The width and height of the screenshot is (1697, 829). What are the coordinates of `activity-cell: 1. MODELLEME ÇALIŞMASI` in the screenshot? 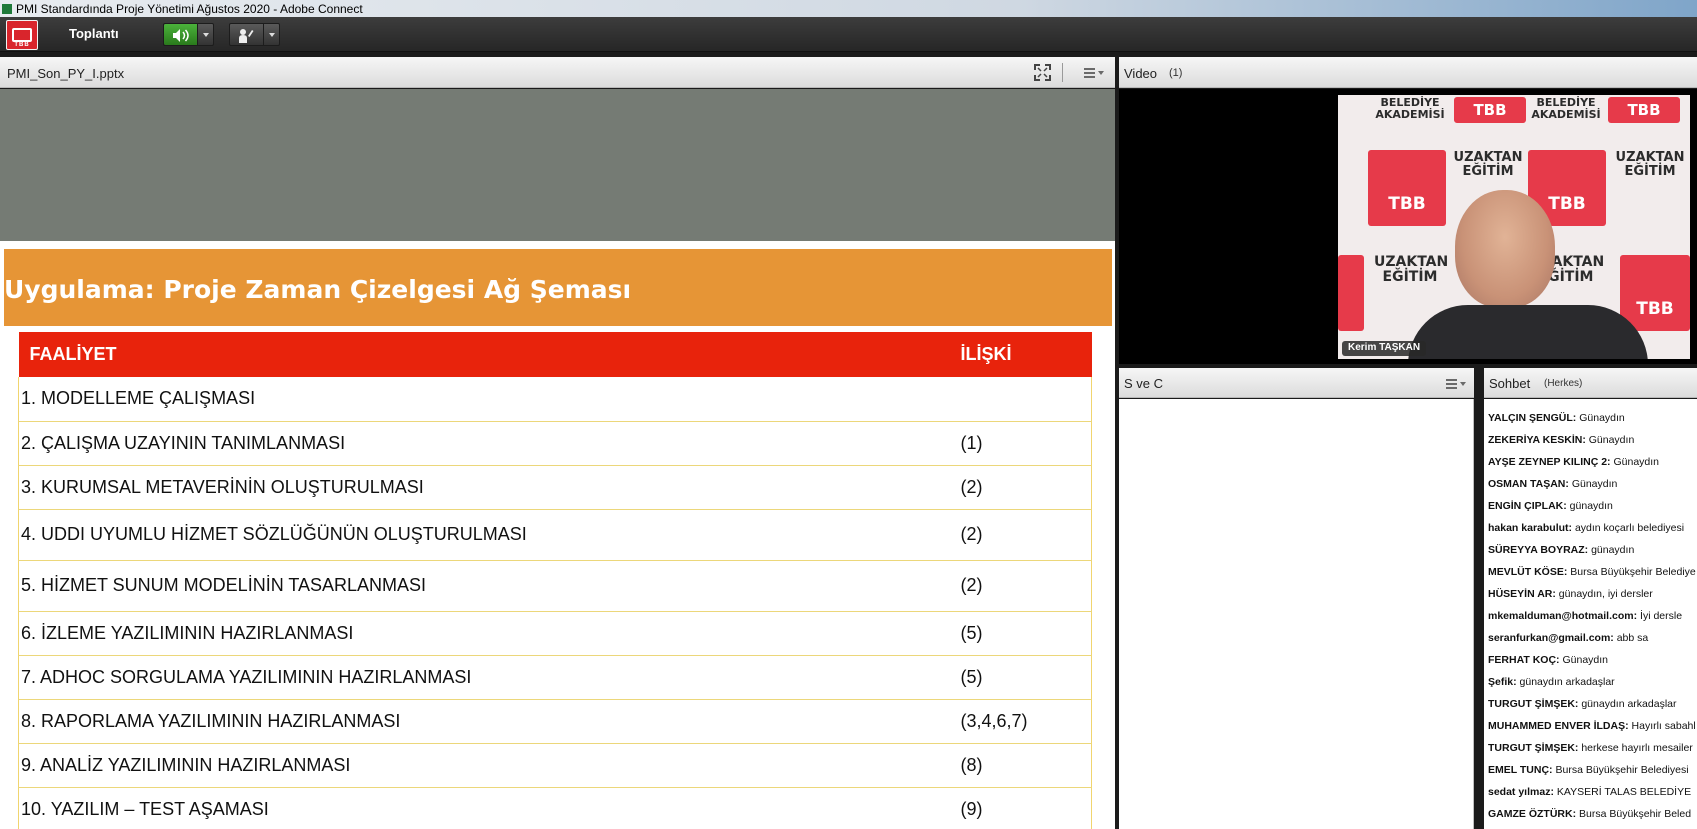 It's located at (489, 399).